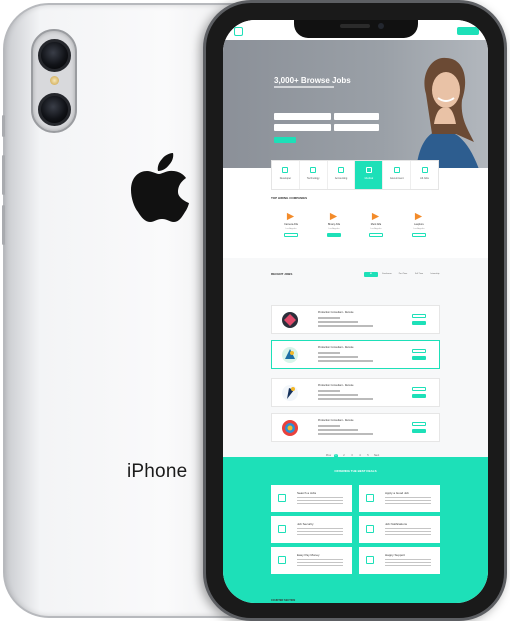 This screenshot has height=621, width=510. What do you see at coordinates (376, 227) in the screenshot?
I see `company-card: Merk Alfa Los Angeles` at bounding box center [376, 227].